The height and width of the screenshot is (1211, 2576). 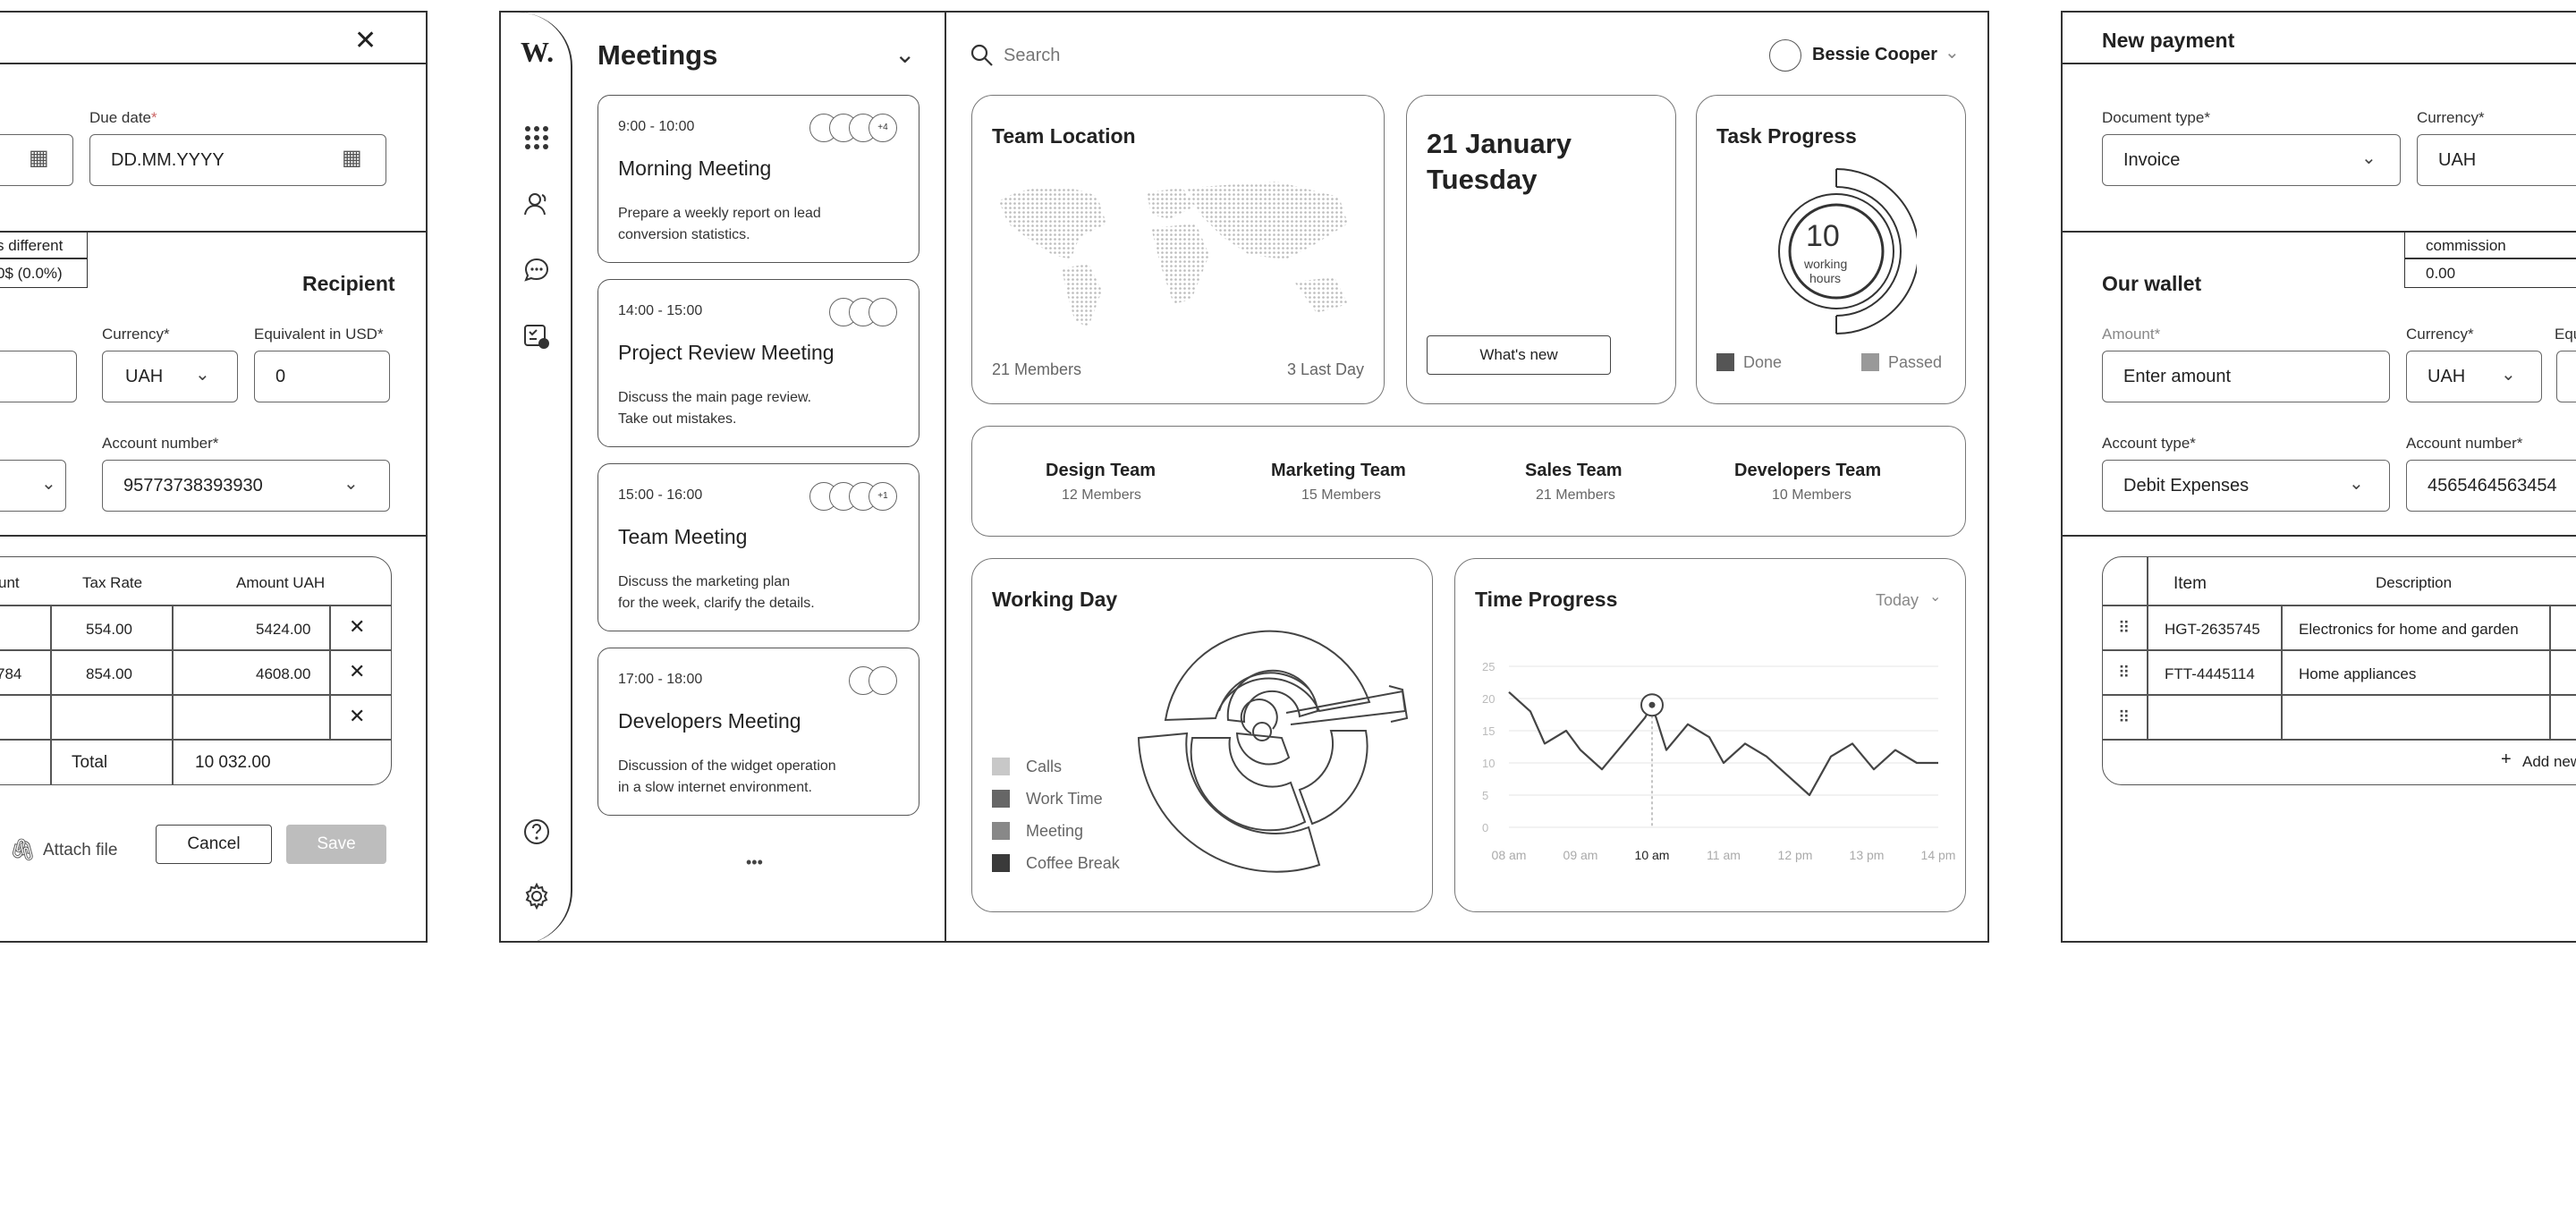 I want to click on more-meetings-button: •••, so click(x=754, y=862).